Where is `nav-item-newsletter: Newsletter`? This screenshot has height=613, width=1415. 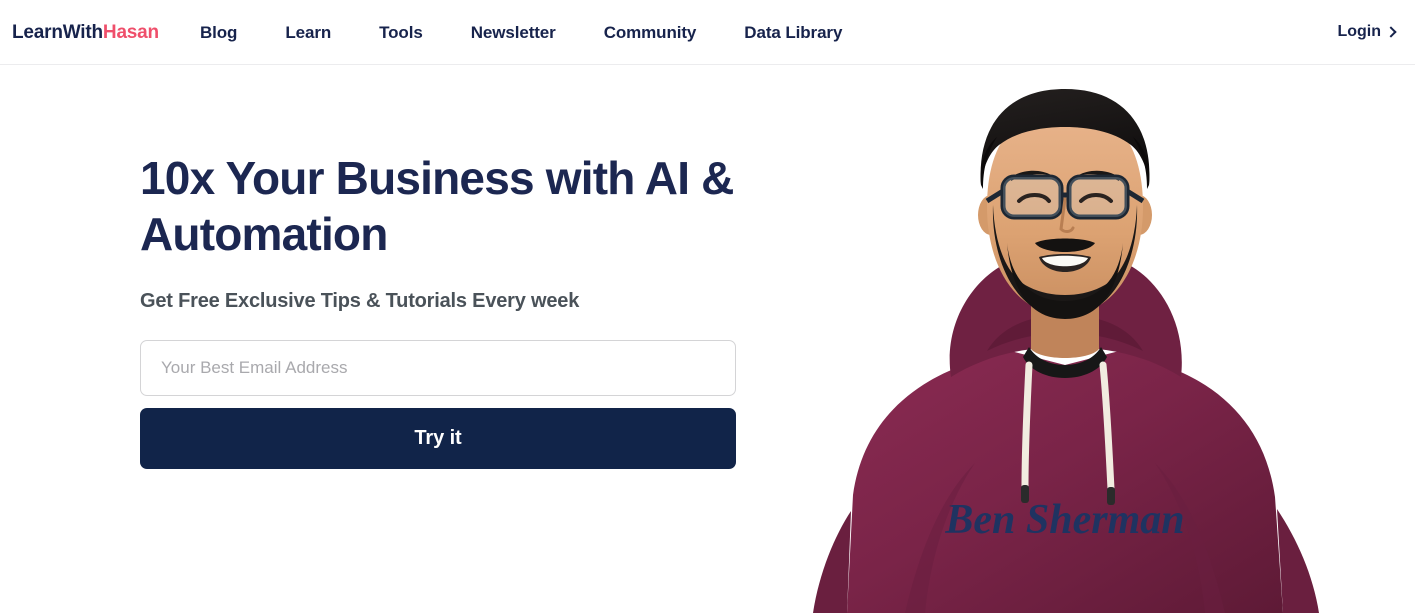 nav-item-newsletter: Newsletter is located at coordinates (513, 32).